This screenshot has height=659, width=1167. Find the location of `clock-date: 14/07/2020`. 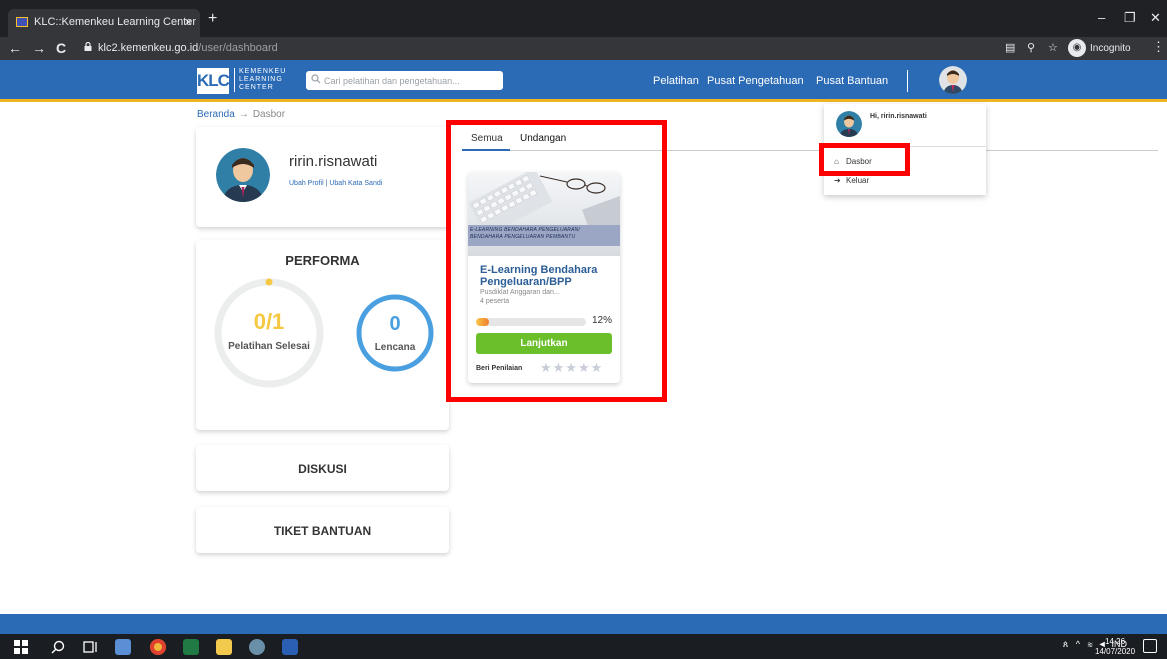

clock-date: 14/07/2020 is located at coordinates (1115, 651).